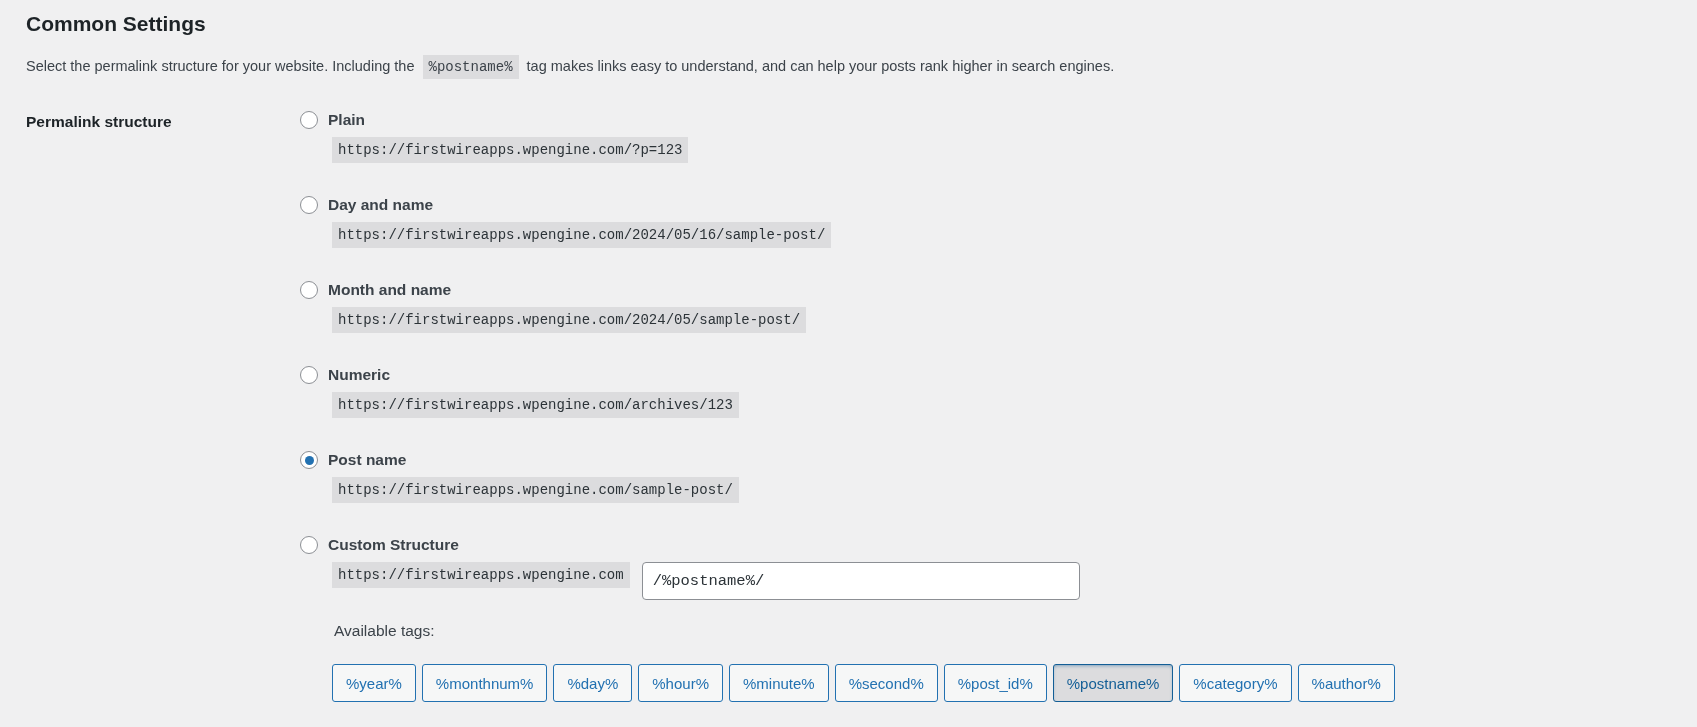 The image size is (1697, 727). I want to click on example-url: https://firstwireapps.wpengine.com/archives/123, so click(535, 405).